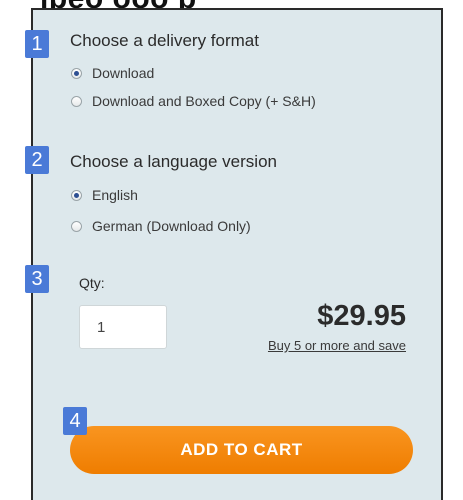 The height and width of the screenshot is (500, 463). I want to click on delivery-option-label: Download, so click(123, 73).